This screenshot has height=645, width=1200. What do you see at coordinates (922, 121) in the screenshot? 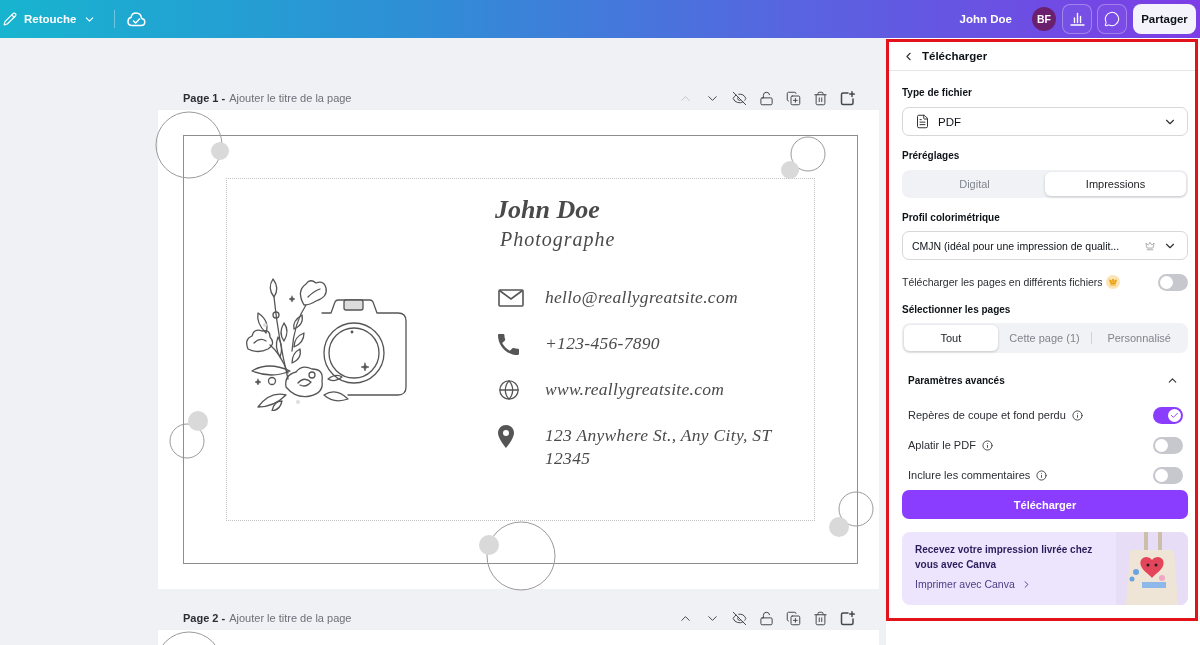
I see `file-icon` at bounding box center [922, 121].